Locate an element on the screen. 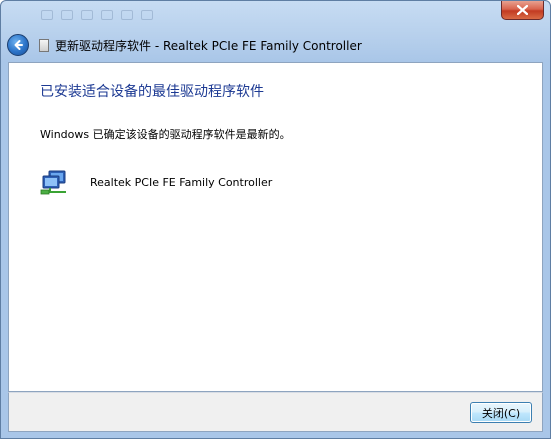 This screenshot has height=439, width=551. window-close-button is located at coordinates (522, 10).